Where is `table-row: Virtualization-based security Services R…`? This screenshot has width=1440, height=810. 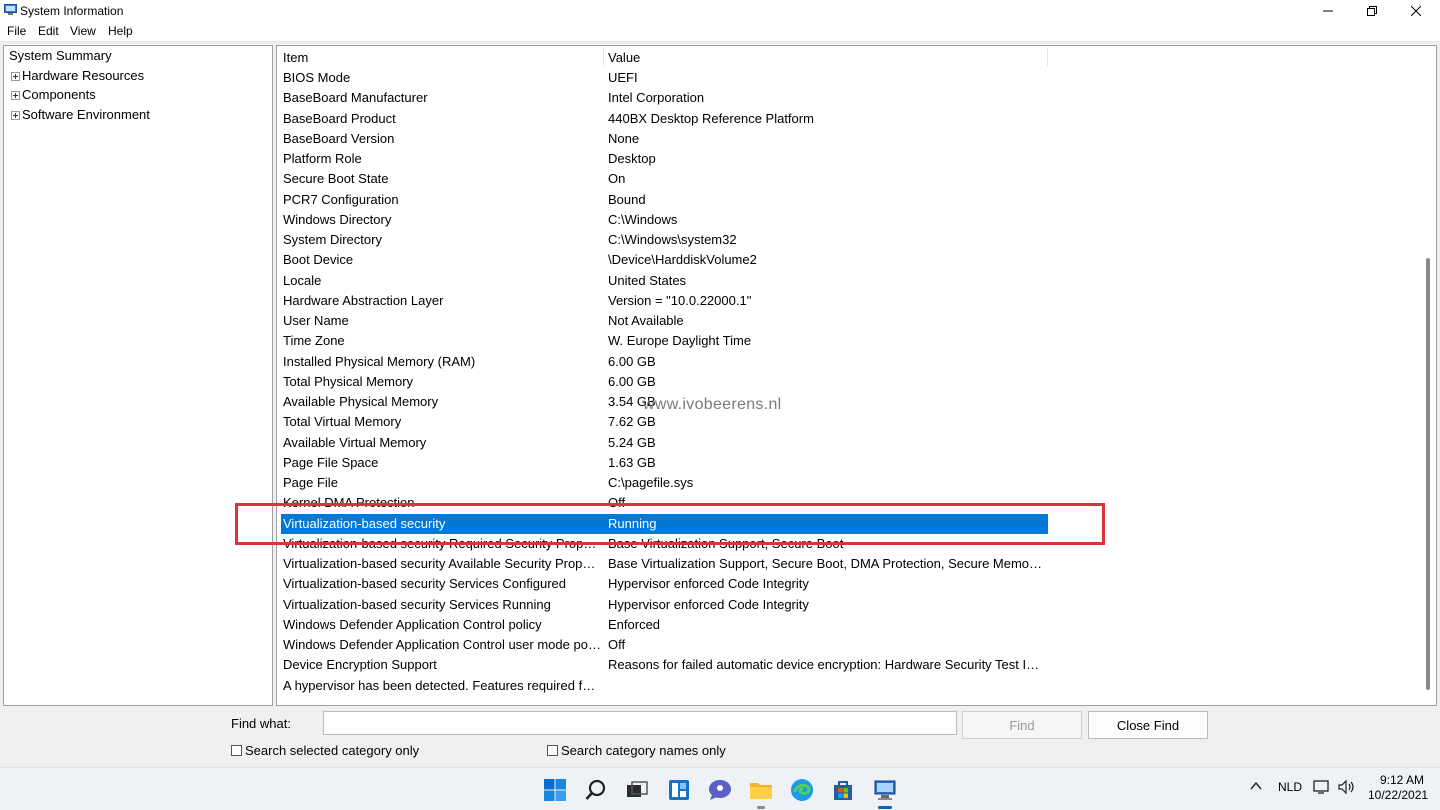
table-row: Virtualization-based security Services R… is located at coordinates (664, 605).